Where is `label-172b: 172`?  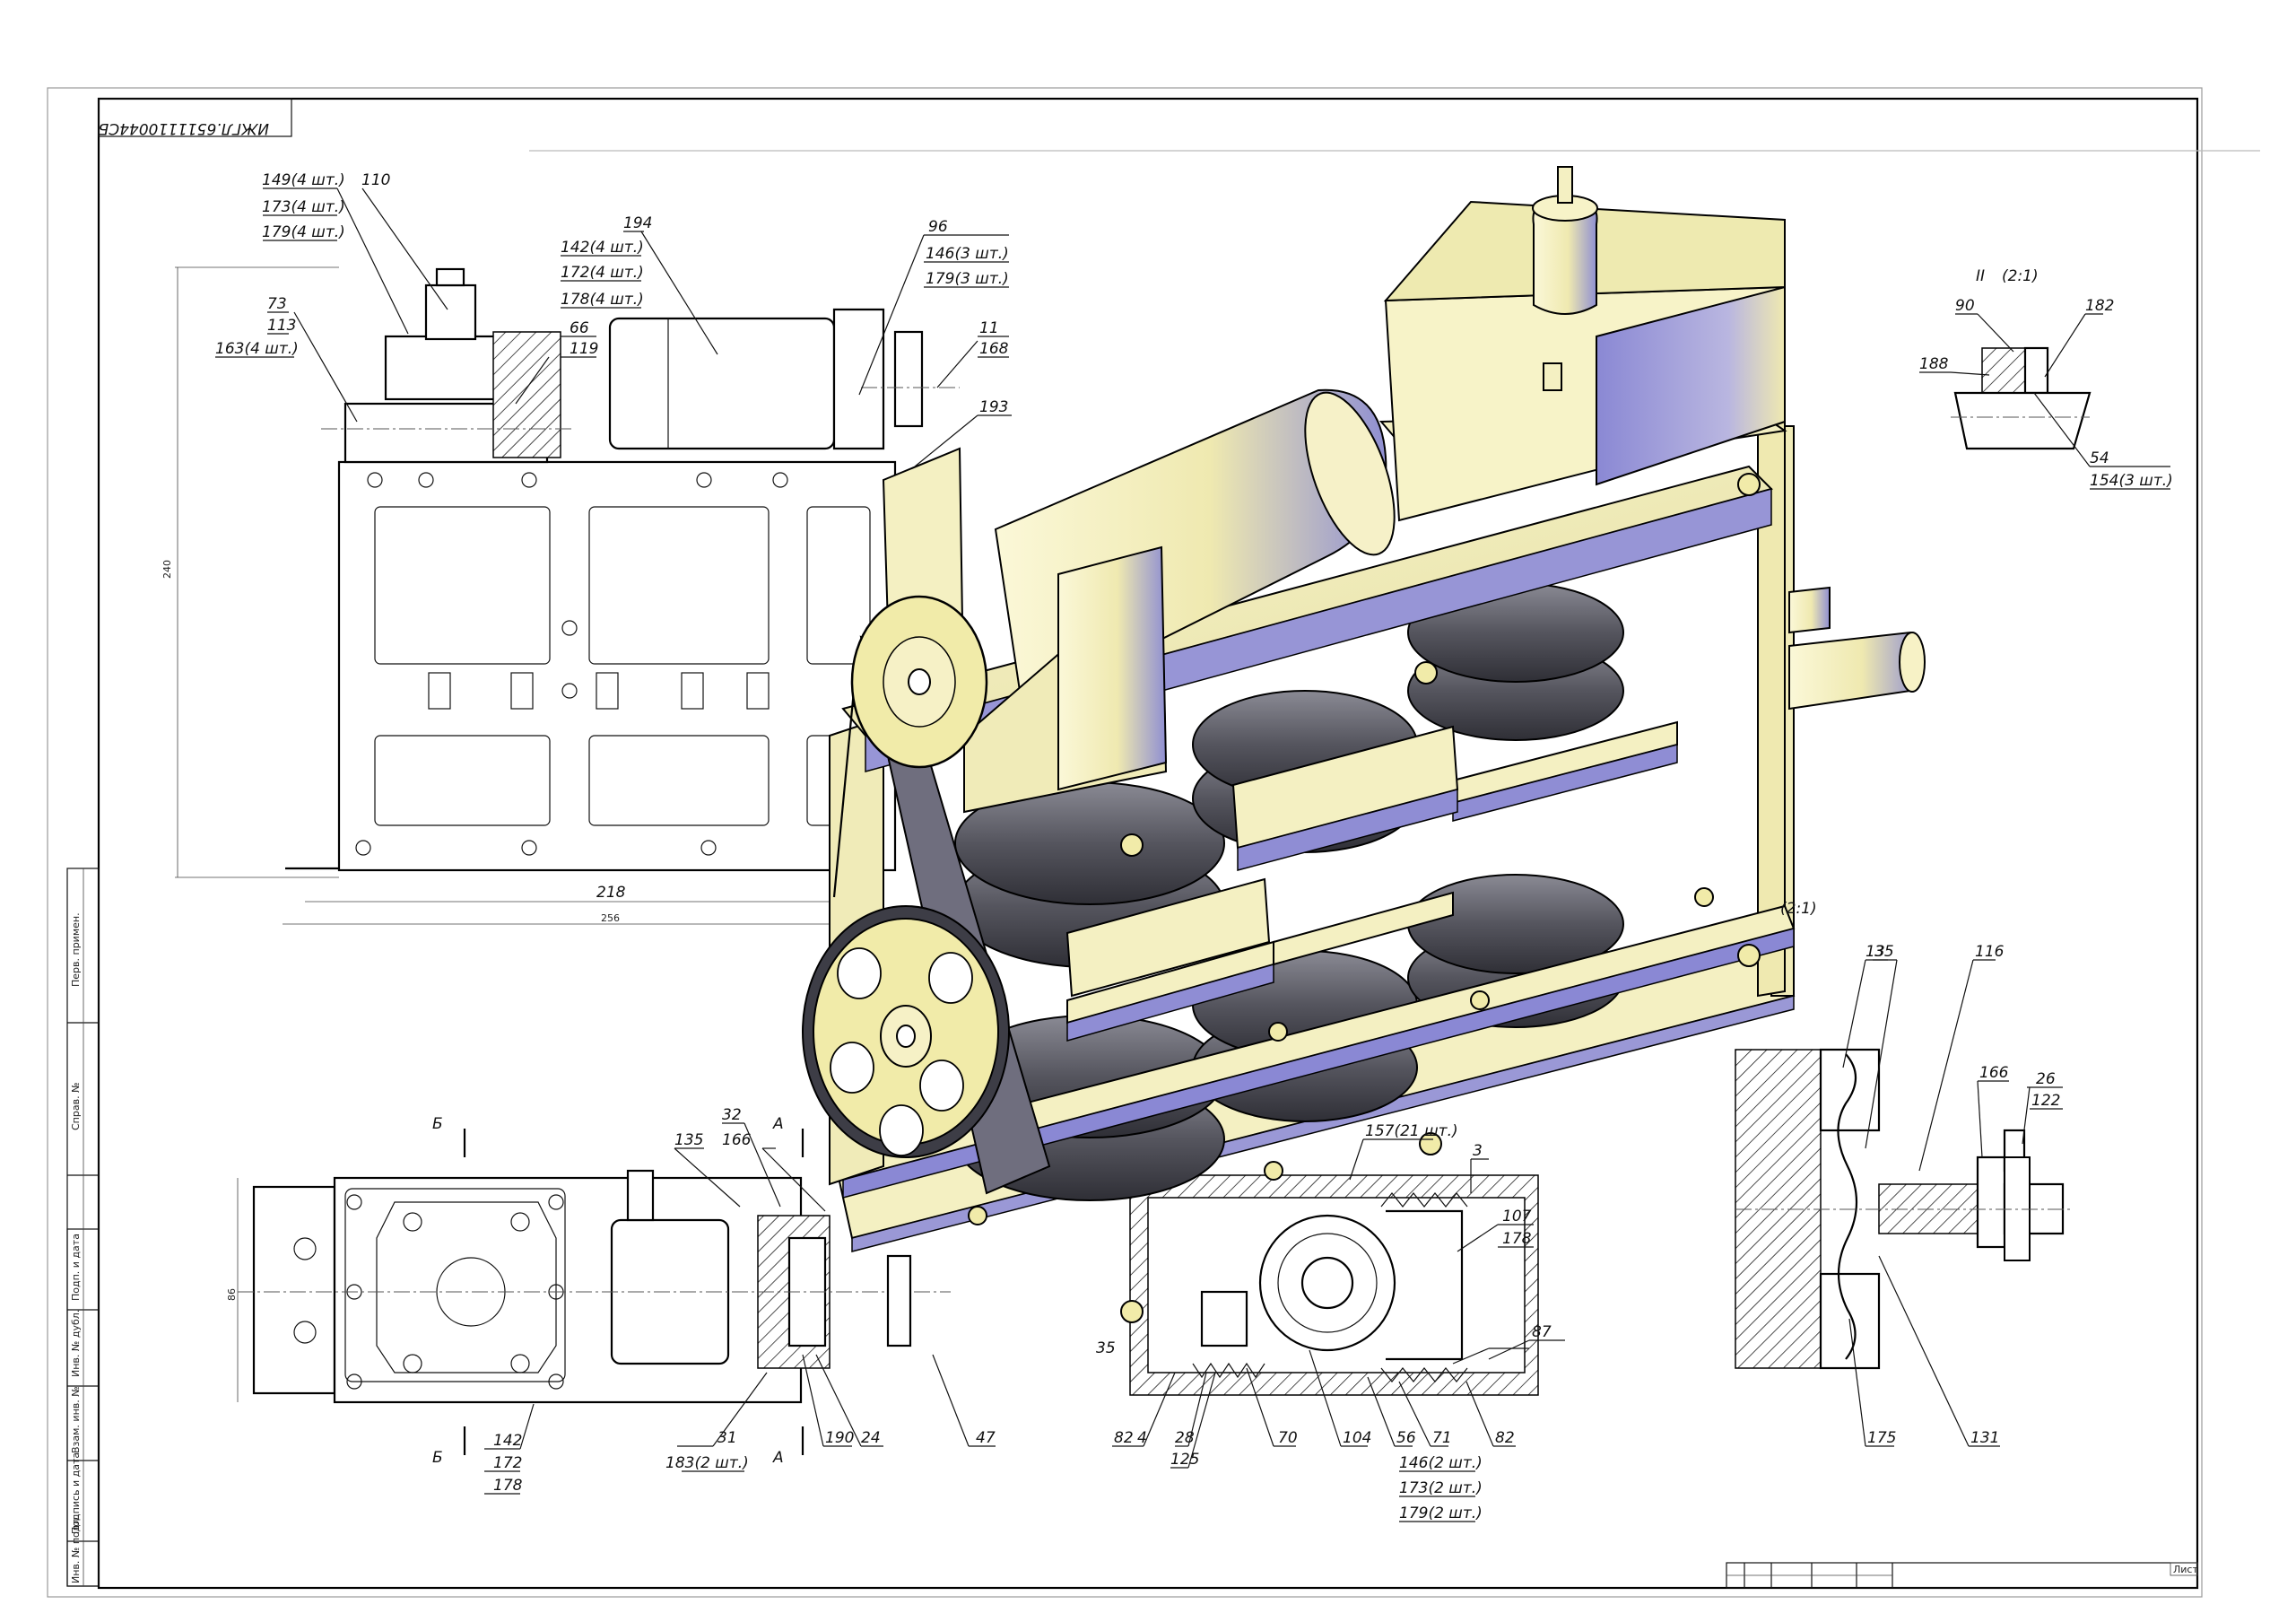
label-172b: 172 is located at coordinates (507, 1463).